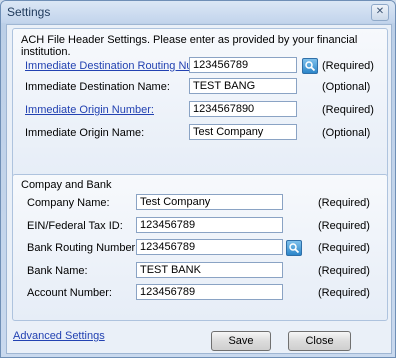  I want to click on bank-routing-label: Bank Routing Number:, so click(83, 248).